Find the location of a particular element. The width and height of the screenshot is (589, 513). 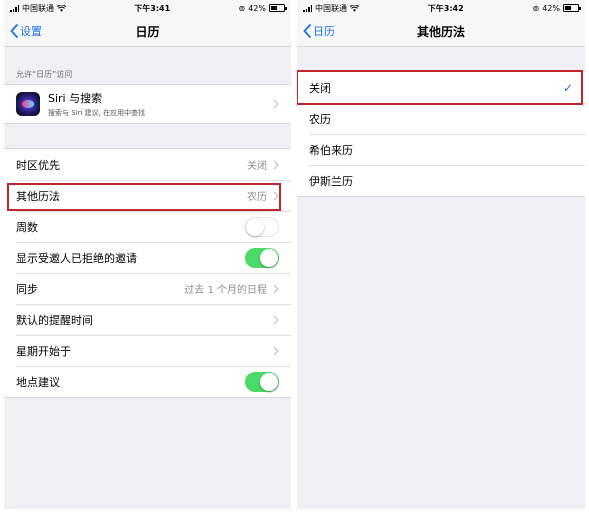

siri-subtitle: 搜索与 Siri 建议, 在应用中查找 is located at coordinates (97, 113).